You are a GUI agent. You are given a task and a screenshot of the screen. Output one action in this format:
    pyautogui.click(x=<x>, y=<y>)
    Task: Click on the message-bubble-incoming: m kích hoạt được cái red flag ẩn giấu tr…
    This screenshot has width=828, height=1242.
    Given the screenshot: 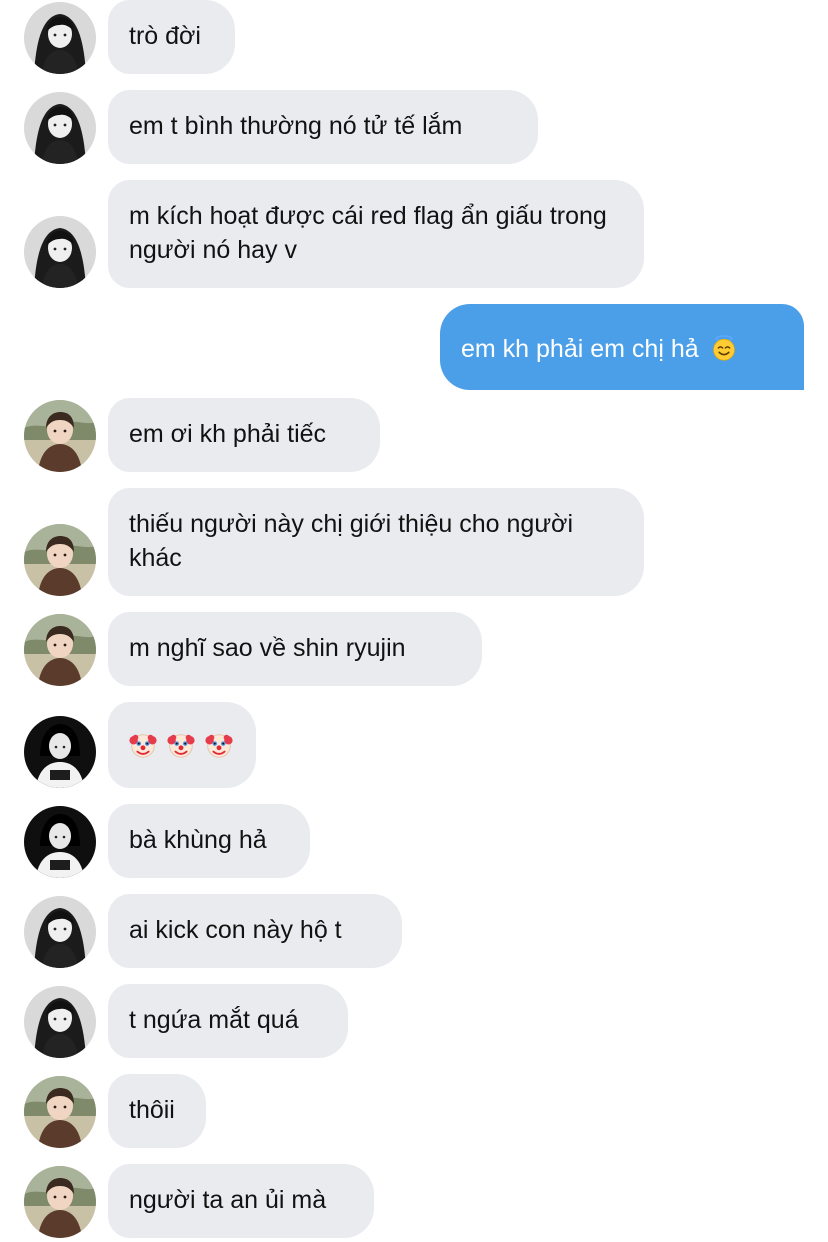 What is the action you would take?
    pyautogui.click(x=376, y=234)
    